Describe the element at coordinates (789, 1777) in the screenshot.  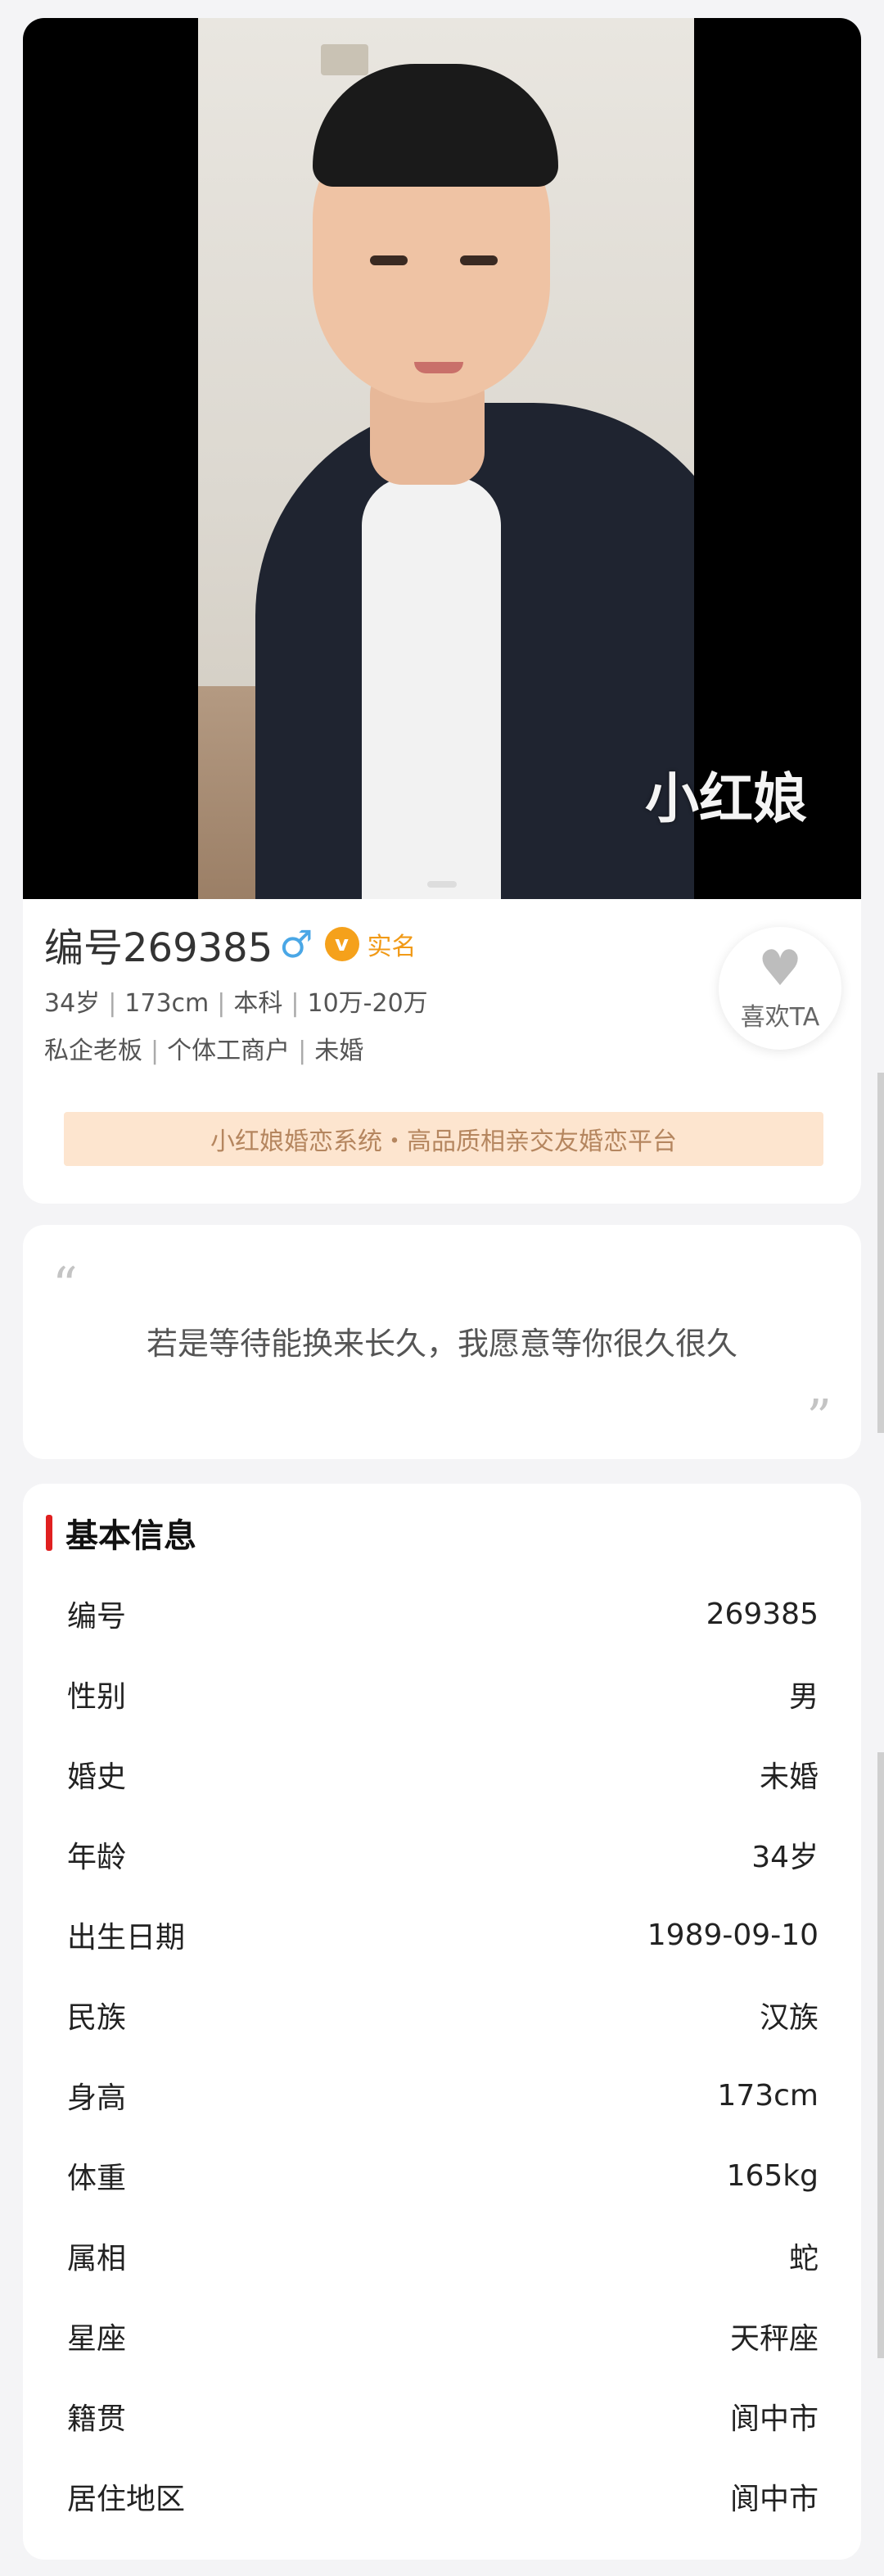
I see `info-value: 未婚` at that location.